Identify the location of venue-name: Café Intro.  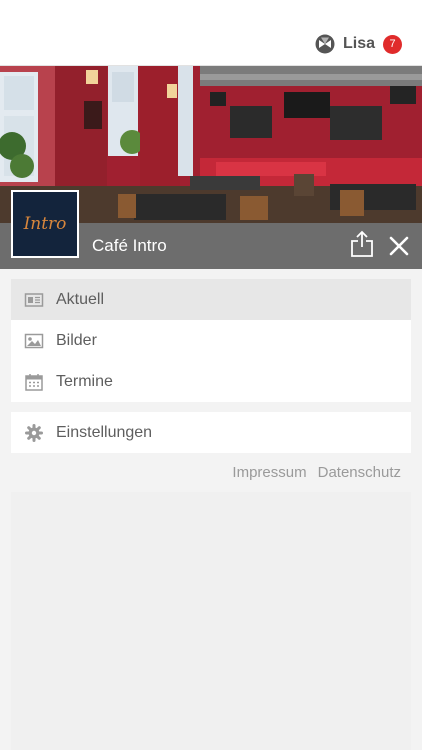
(129, 245).